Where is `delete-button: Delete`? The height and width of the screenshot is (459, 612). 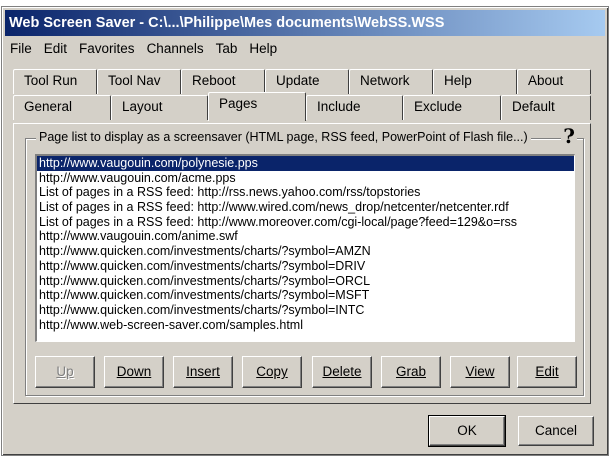 delete-button: Delete is located at coordinates (342, 372).